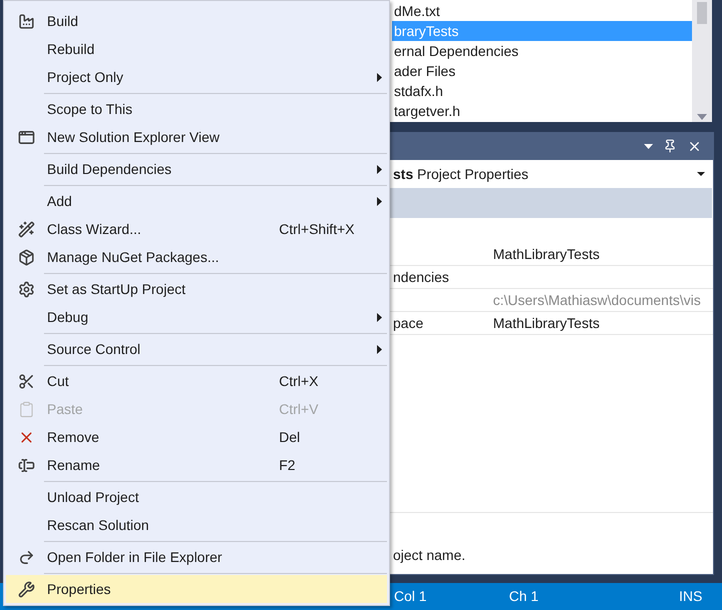 The image size is (722, 610). I want to click on pin-icon, so click(670, 146).